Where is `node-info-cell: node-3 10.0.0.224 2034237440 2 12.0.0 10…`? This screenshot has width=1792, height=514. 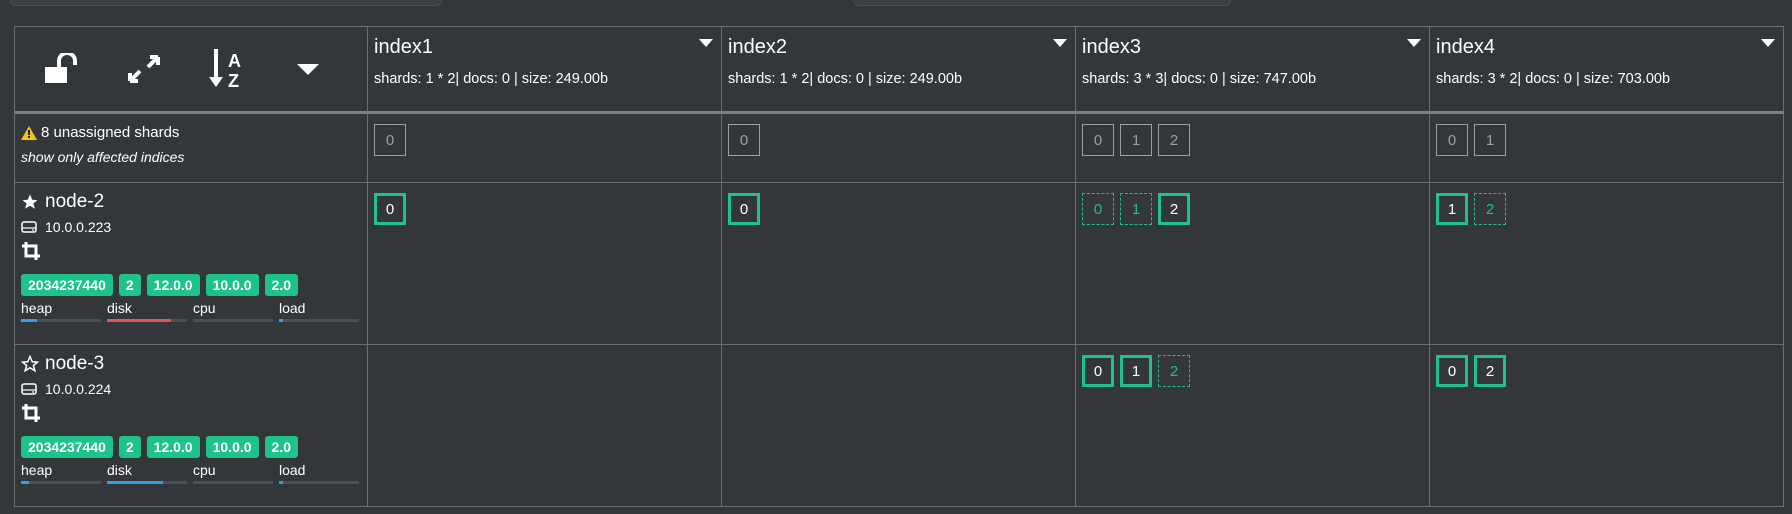
node-info-cell: node-3 10.0.0.224 2034237440 2 12.0.0 10… is located at coordinates (191, 426).